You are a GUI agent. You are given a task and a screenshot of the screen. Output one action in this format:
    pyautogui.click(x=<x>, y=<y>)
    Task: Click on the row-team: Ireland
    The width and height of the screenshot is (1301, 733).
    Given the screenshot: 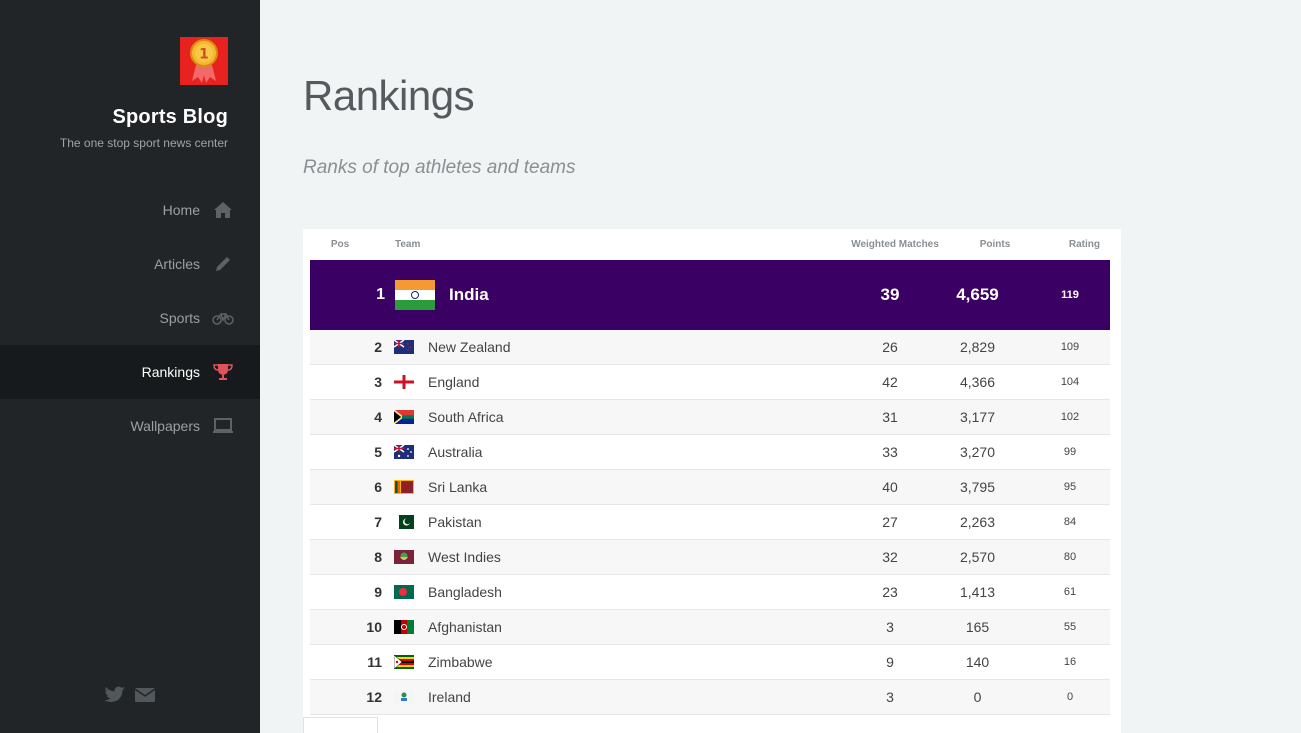 What is the action you would take?
    pyautogui.click(x=449, y=697)
    